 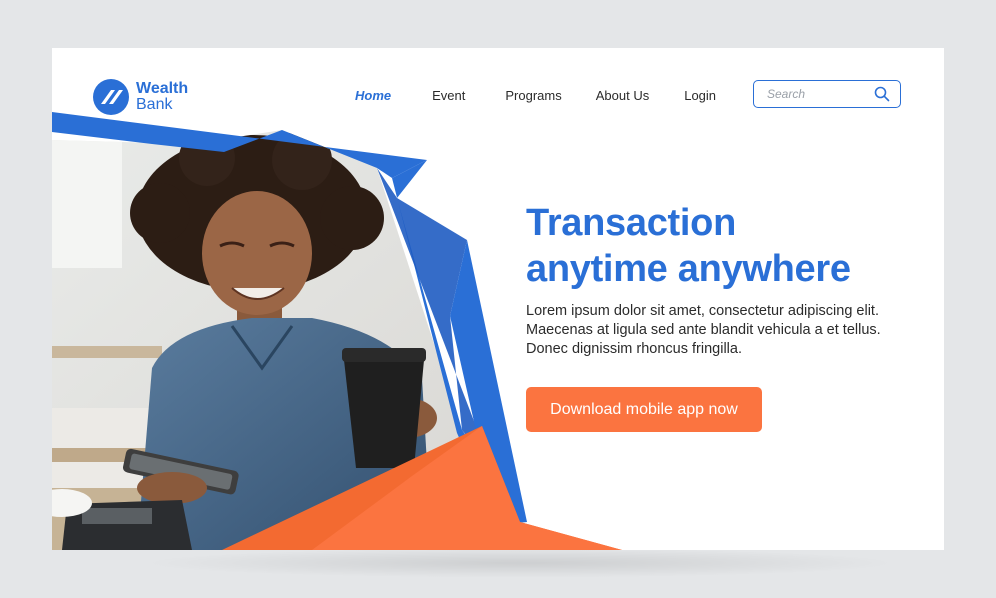 What do you see at coordinates (726, 246) in the screenshot?
I see `hero-headline: Transaction anytime anywhere` at bounding box center [726, 246].